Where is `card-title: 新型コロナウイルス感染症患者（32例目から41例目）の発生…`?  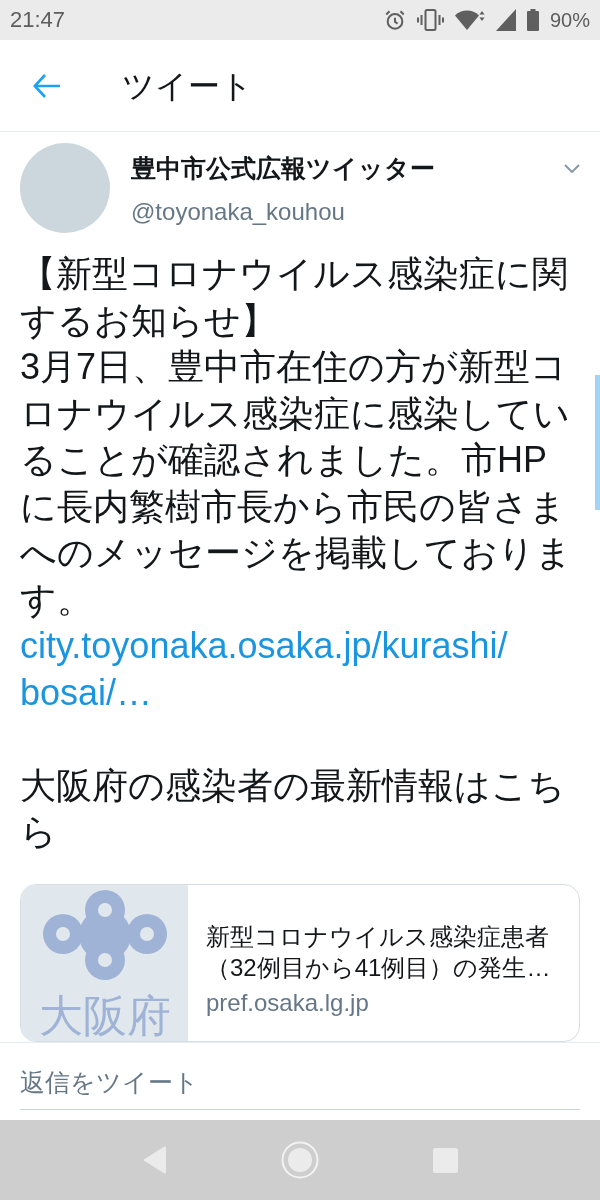 card-title: 新型コロナウイルス感染症患者（32例目から41例目）の発生… is located at coordinates (379, 952).